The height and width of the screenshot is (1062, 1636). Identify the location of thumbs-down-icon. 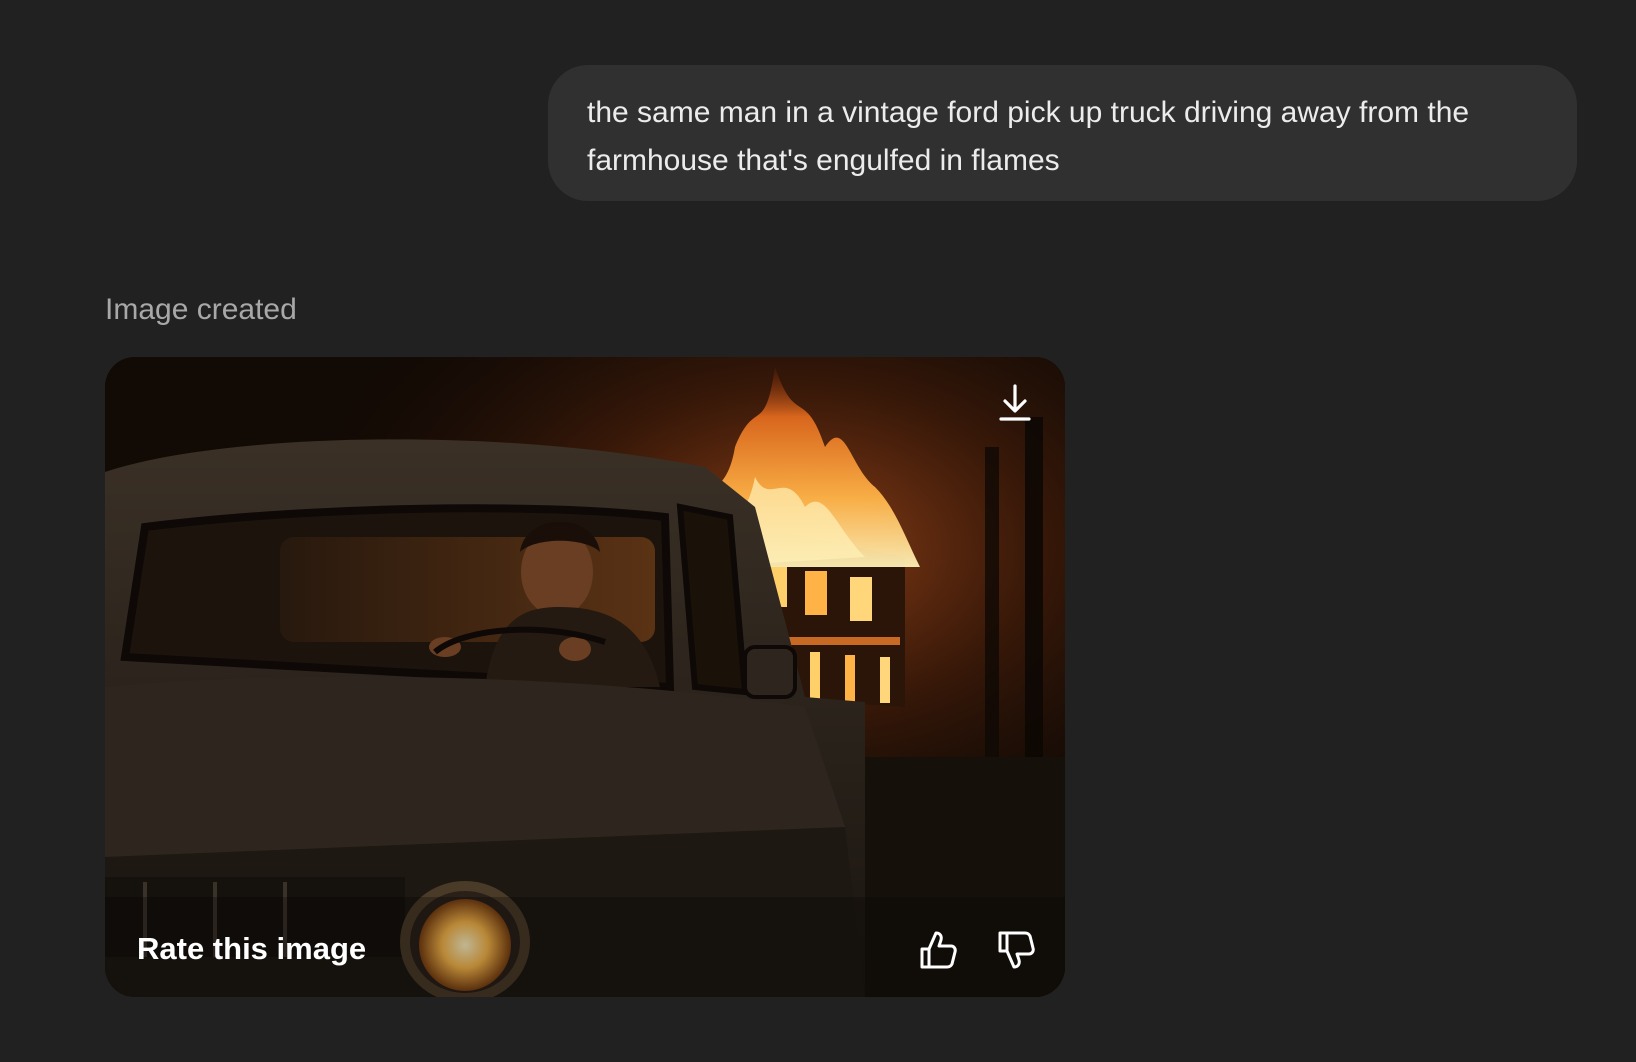
(1016, 950).